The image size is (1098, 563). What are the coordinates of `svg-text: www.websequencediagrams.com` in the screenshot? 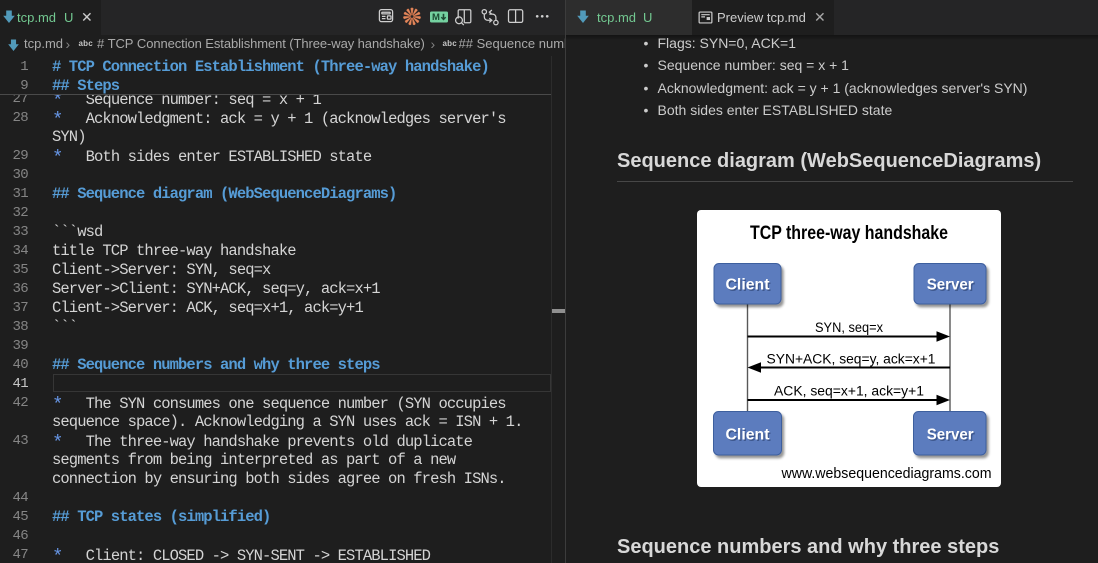 It's located at (886, 474).